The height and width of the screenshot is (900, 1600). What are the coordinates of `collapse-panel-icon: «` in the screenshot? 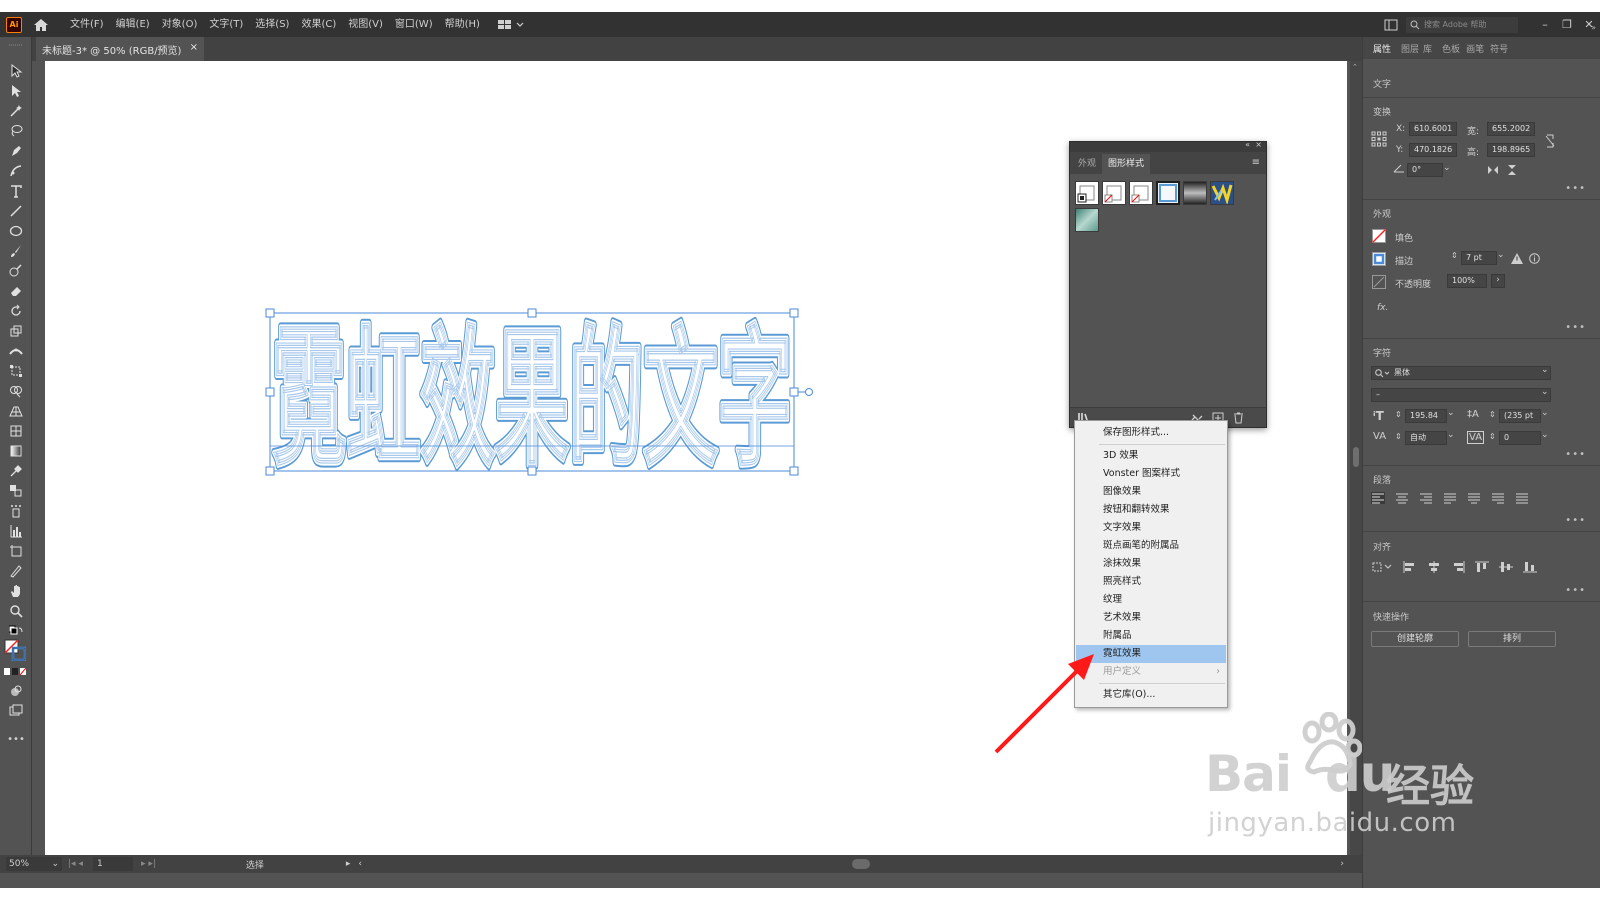 It's located at (1247, 144).